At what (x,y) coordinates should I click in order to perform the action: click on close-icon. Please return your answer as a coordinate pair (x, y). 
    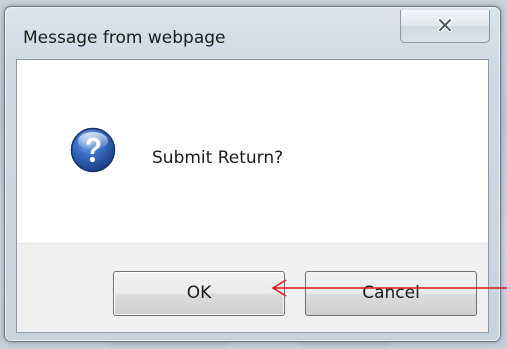
    Looking at the image, I should click on (445, 25).